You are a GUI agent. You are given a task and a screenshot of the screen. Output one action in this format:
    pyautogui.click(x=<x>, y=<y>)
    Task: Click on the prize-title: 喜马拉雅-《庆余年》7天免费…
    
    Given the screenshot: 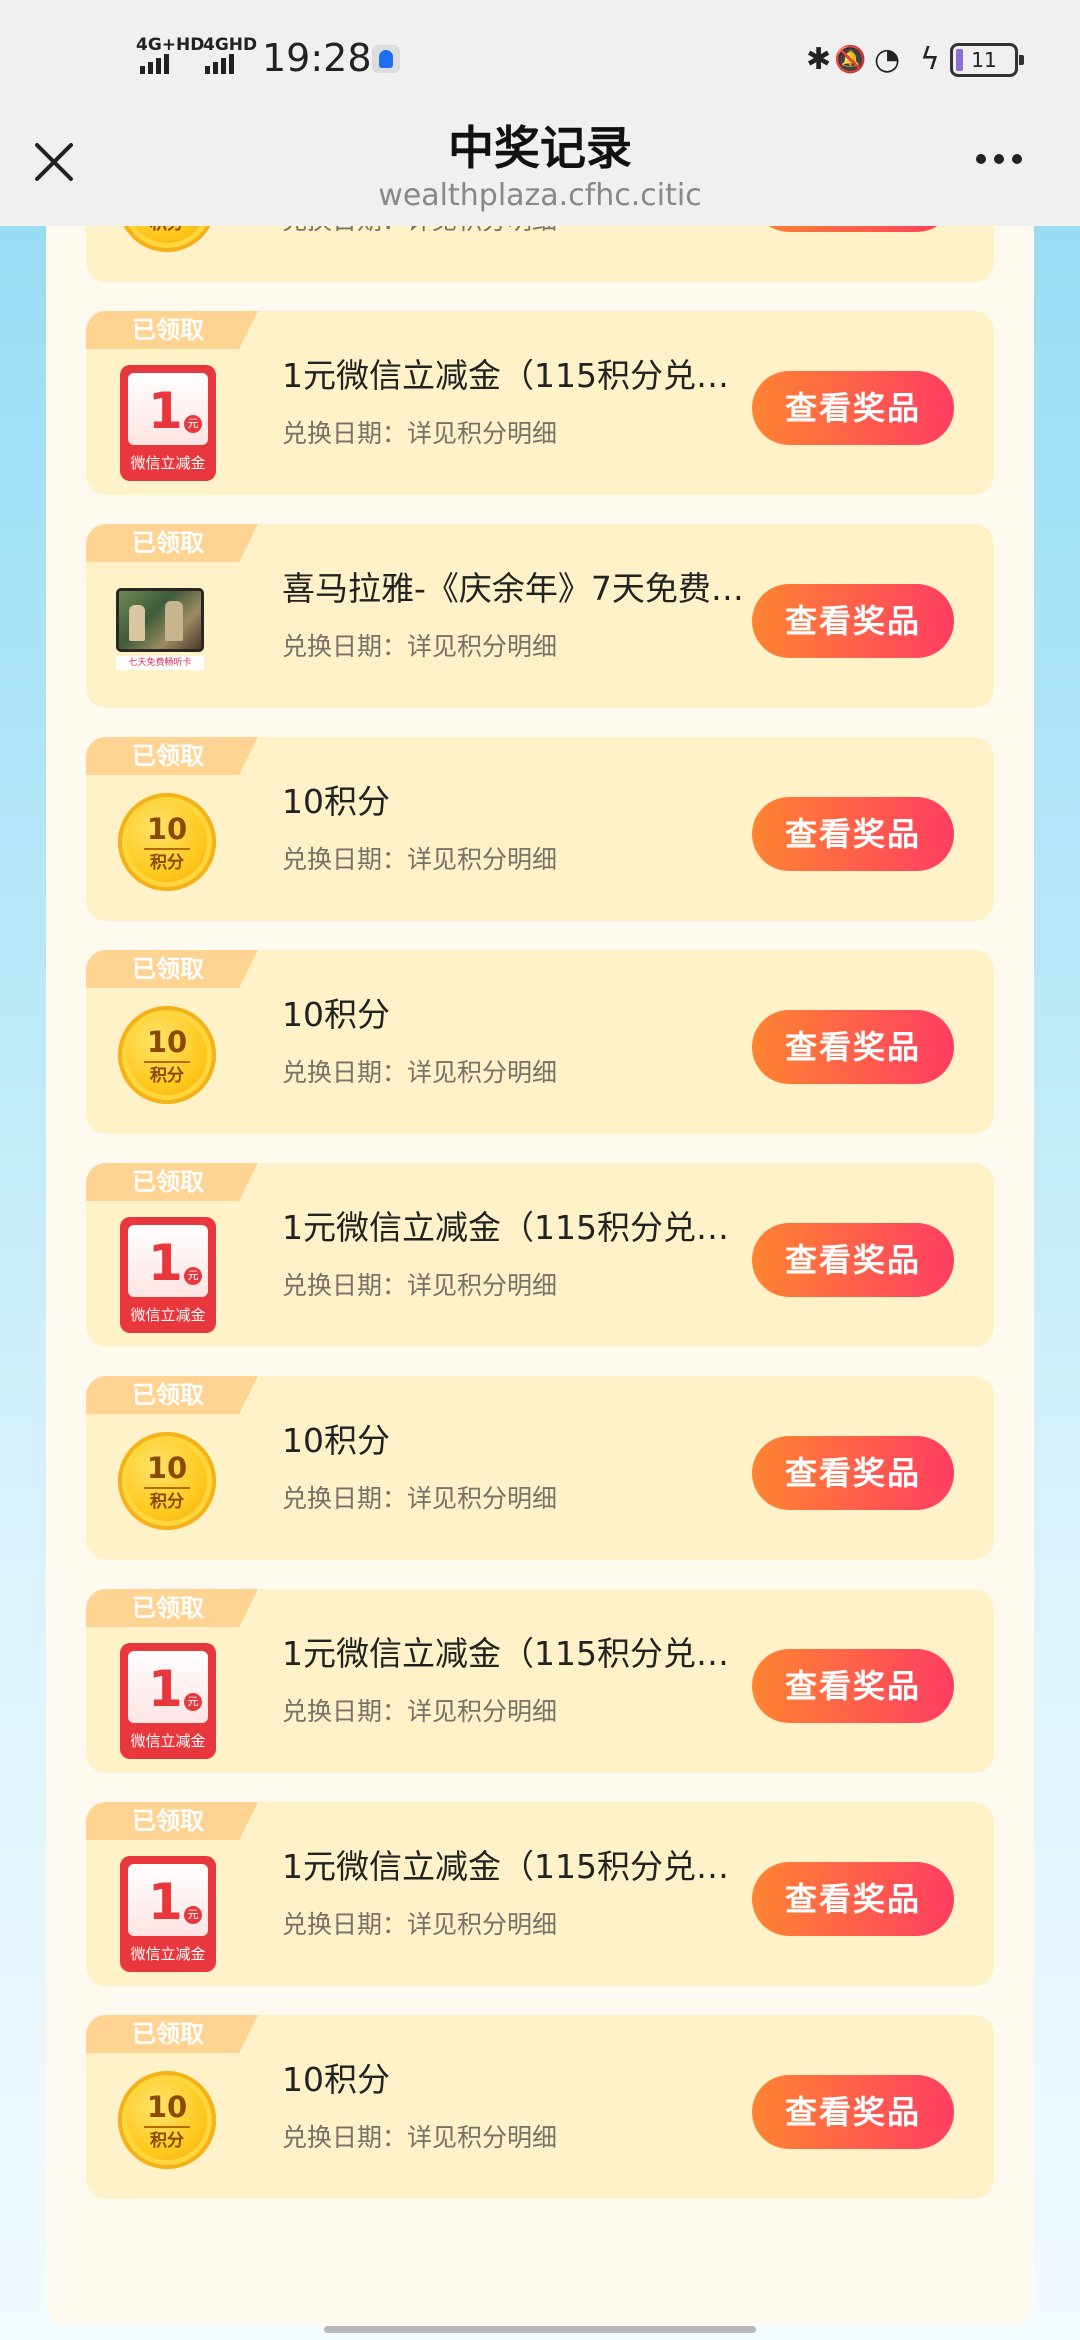 What is the action you would take?
    pyautogui.click(x=513, y=588)
    